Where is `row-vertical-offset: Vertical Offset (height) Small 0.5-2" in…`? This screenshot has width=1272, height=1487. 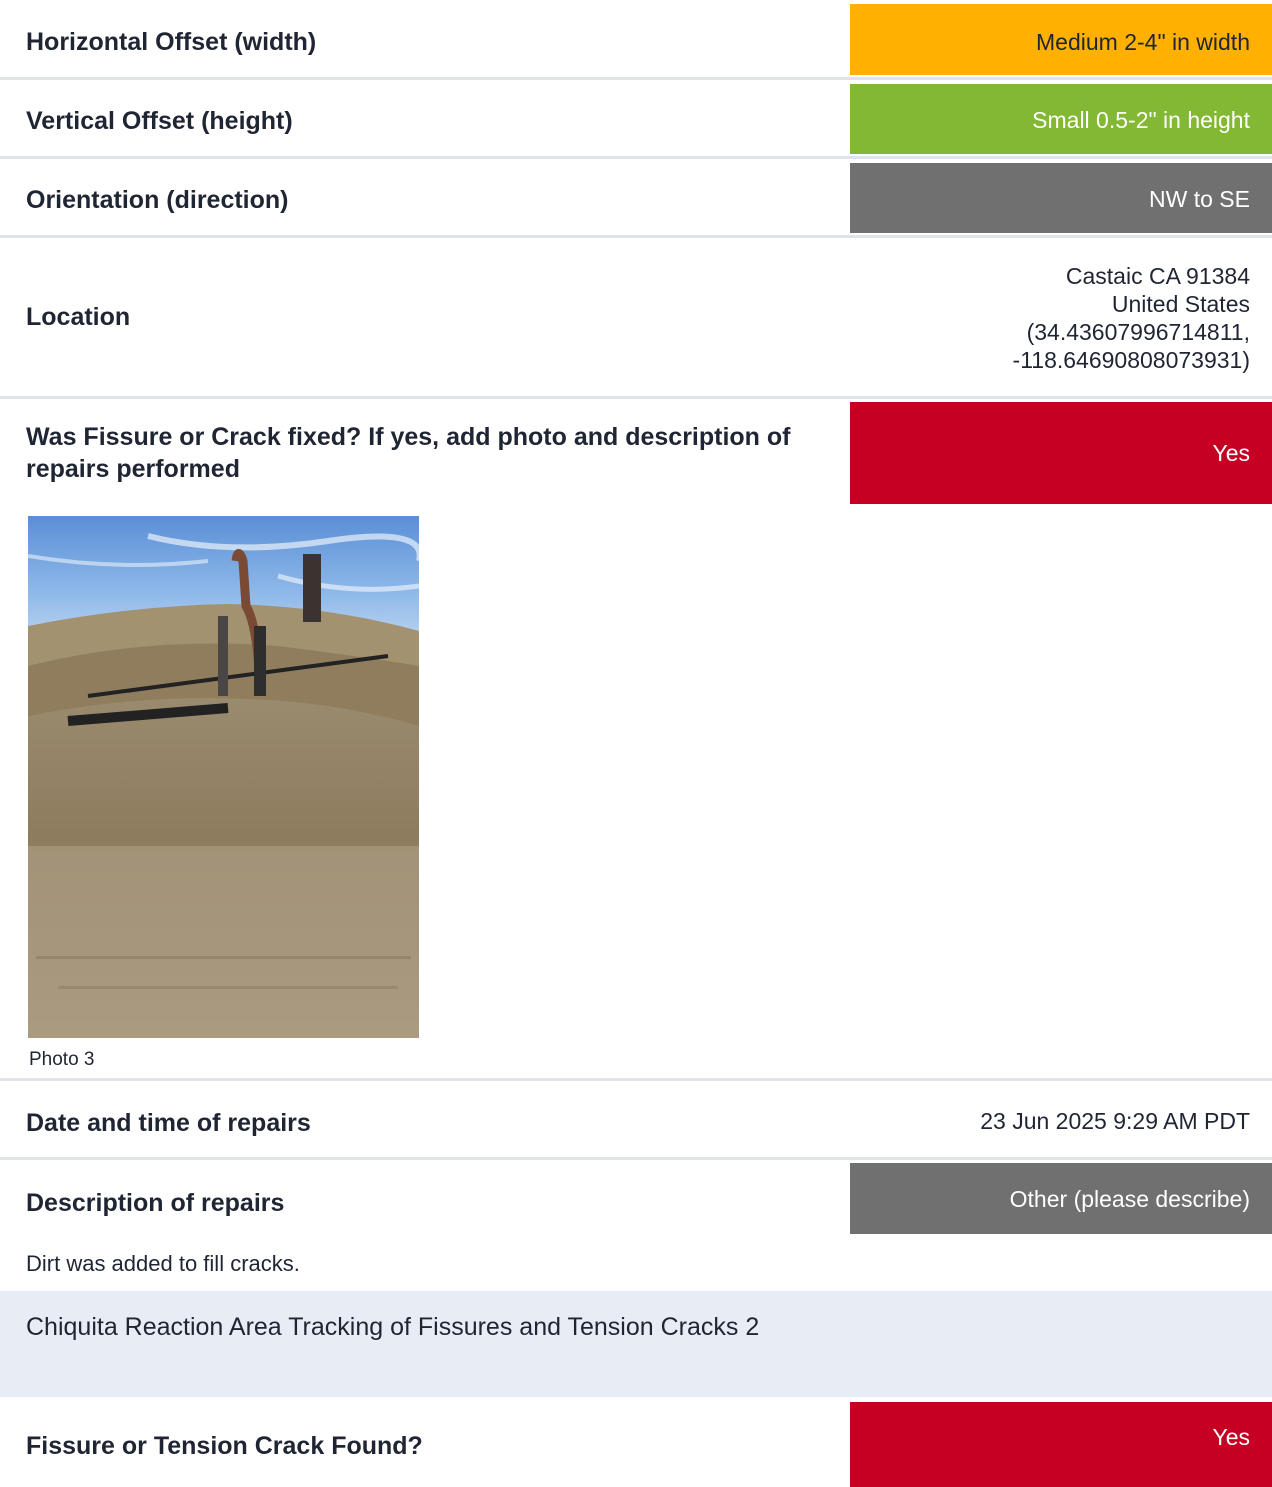 row-vertical-offset: Vertical Offset (height) Small 0.5-2" in… is located at coordinates (636, 119).